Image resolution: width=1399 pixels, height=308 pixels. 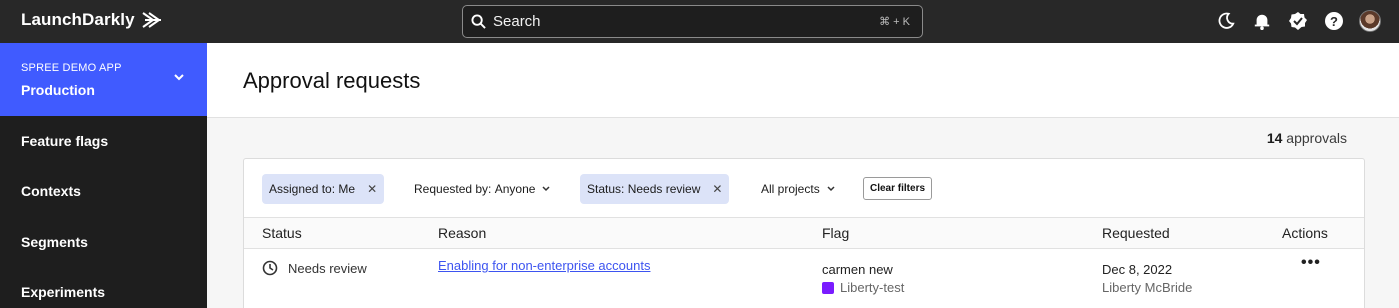 I want to click on column-header-flag: Flag, so click(x=836, y=233).